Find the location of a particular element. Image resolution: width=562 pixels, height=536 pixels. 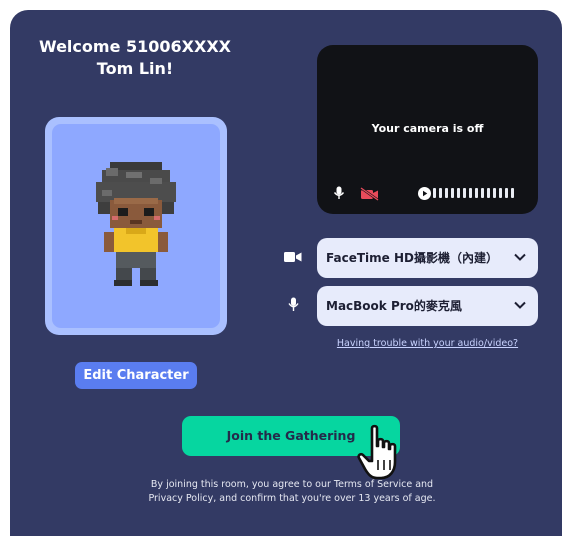

welcome-heading: Welcome 51006XXXX Tom Lin! is located at coordinates (135, 58).